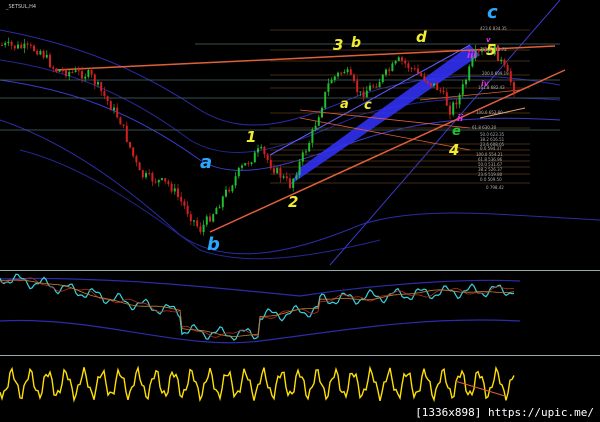  I want to click on symbol-label: _SETSUL,H4, so click(21, 7).